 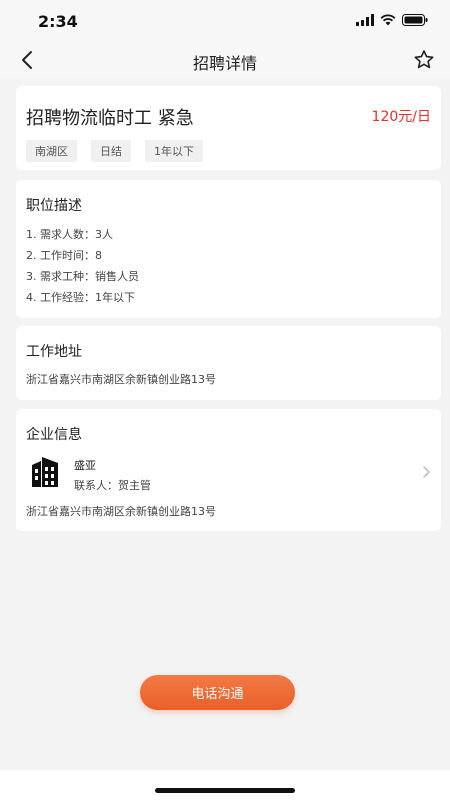 I want to click on status-time: 2:34, so click(x=58, y=21).